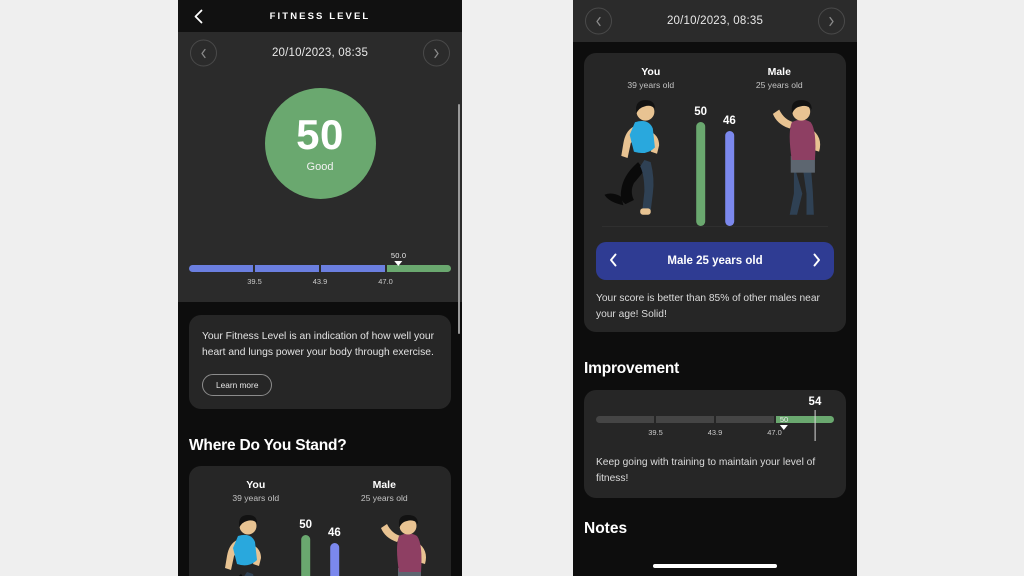  Describe the element at coordinates (398, 263) in the screenshot. I see `triangle-down-icon` at that location.